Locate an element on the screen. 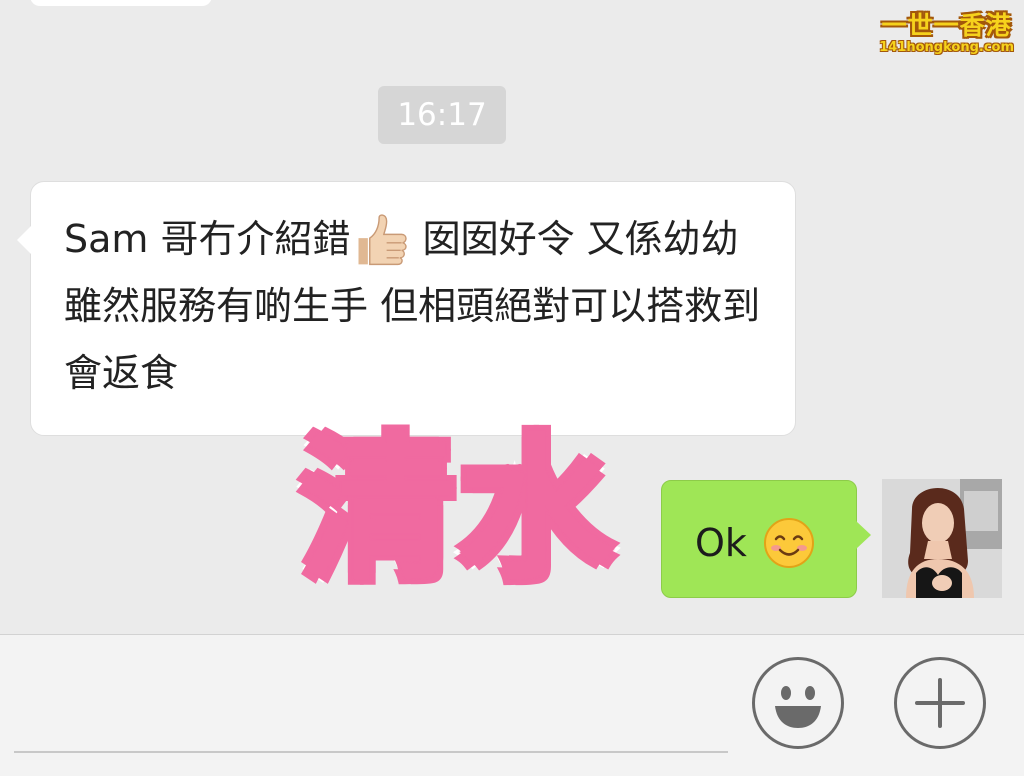 The image size is (1024, 776). more-options-button is located at coordinates (940, 703).